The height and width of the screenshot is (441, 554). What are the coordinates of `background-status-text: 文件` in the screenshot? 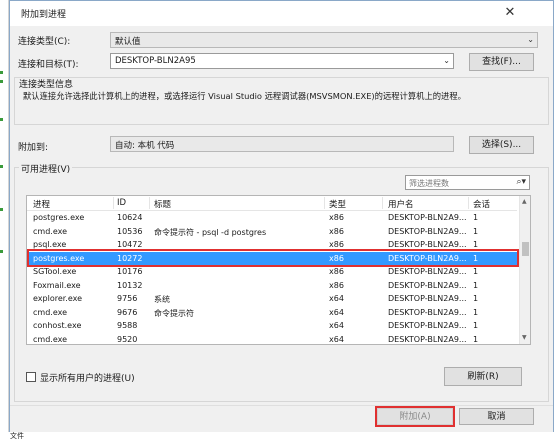 It's located at (277, 436).